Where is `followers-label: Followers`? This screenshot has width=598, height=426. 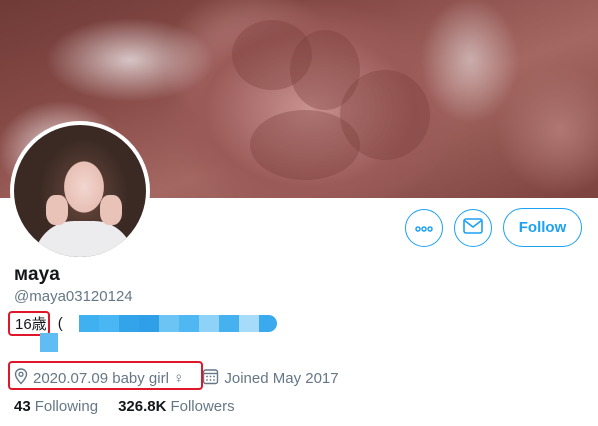 followers-label: Followers is located at coordinates (202, 406).